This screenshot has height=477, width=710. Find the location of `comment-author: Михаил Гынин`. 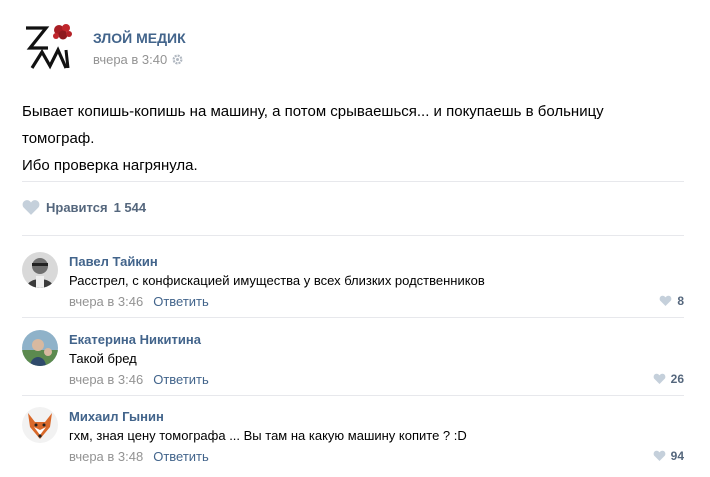

comment-author: Михаил Гынин is located at coordinates (116, 416).